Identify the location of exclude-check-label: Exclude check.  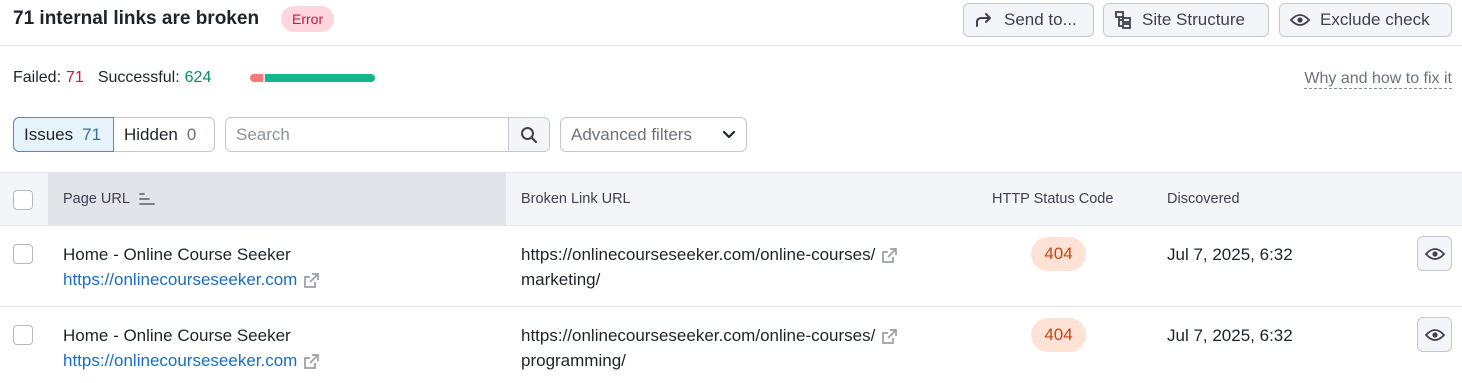
(1375, 19).